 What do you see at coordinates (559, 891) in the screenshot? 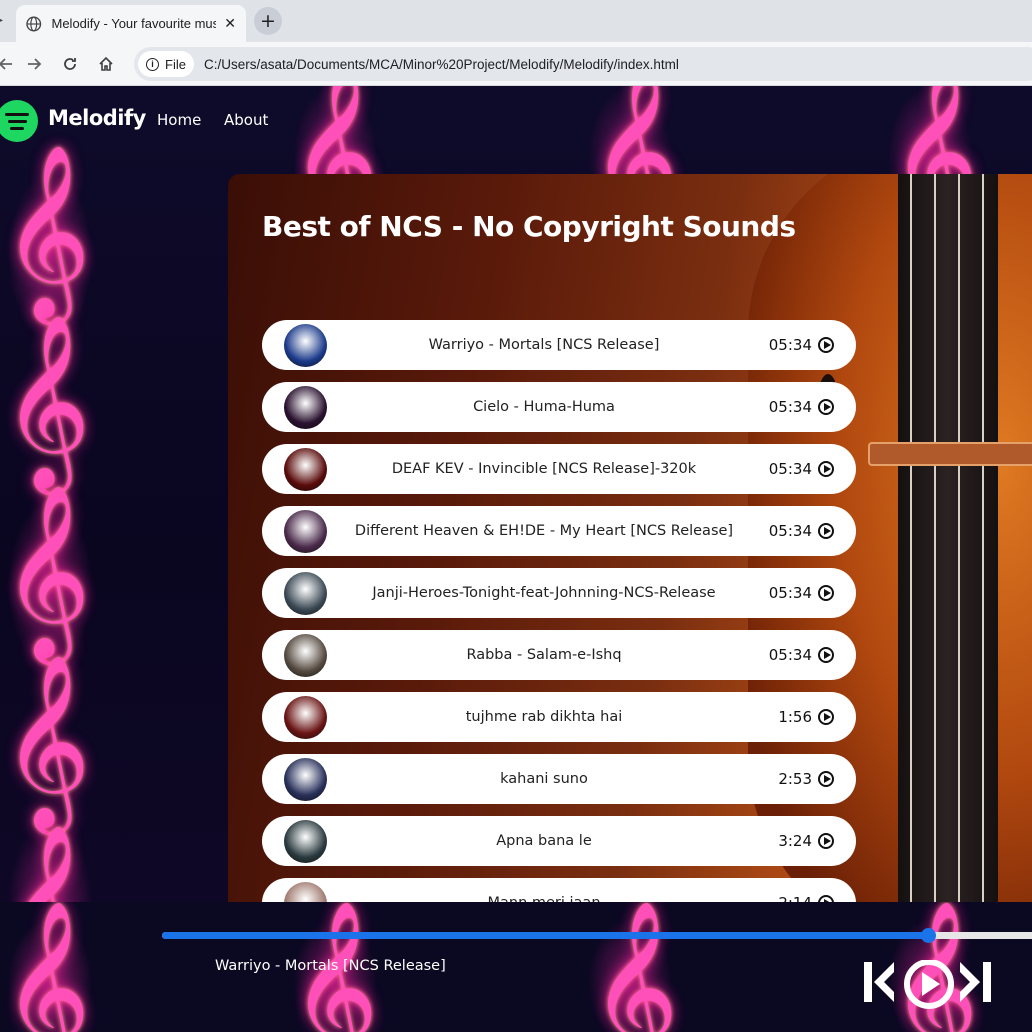
I see `song-item: Mann meri jaan 2:14` at bounding box center [559, 891].